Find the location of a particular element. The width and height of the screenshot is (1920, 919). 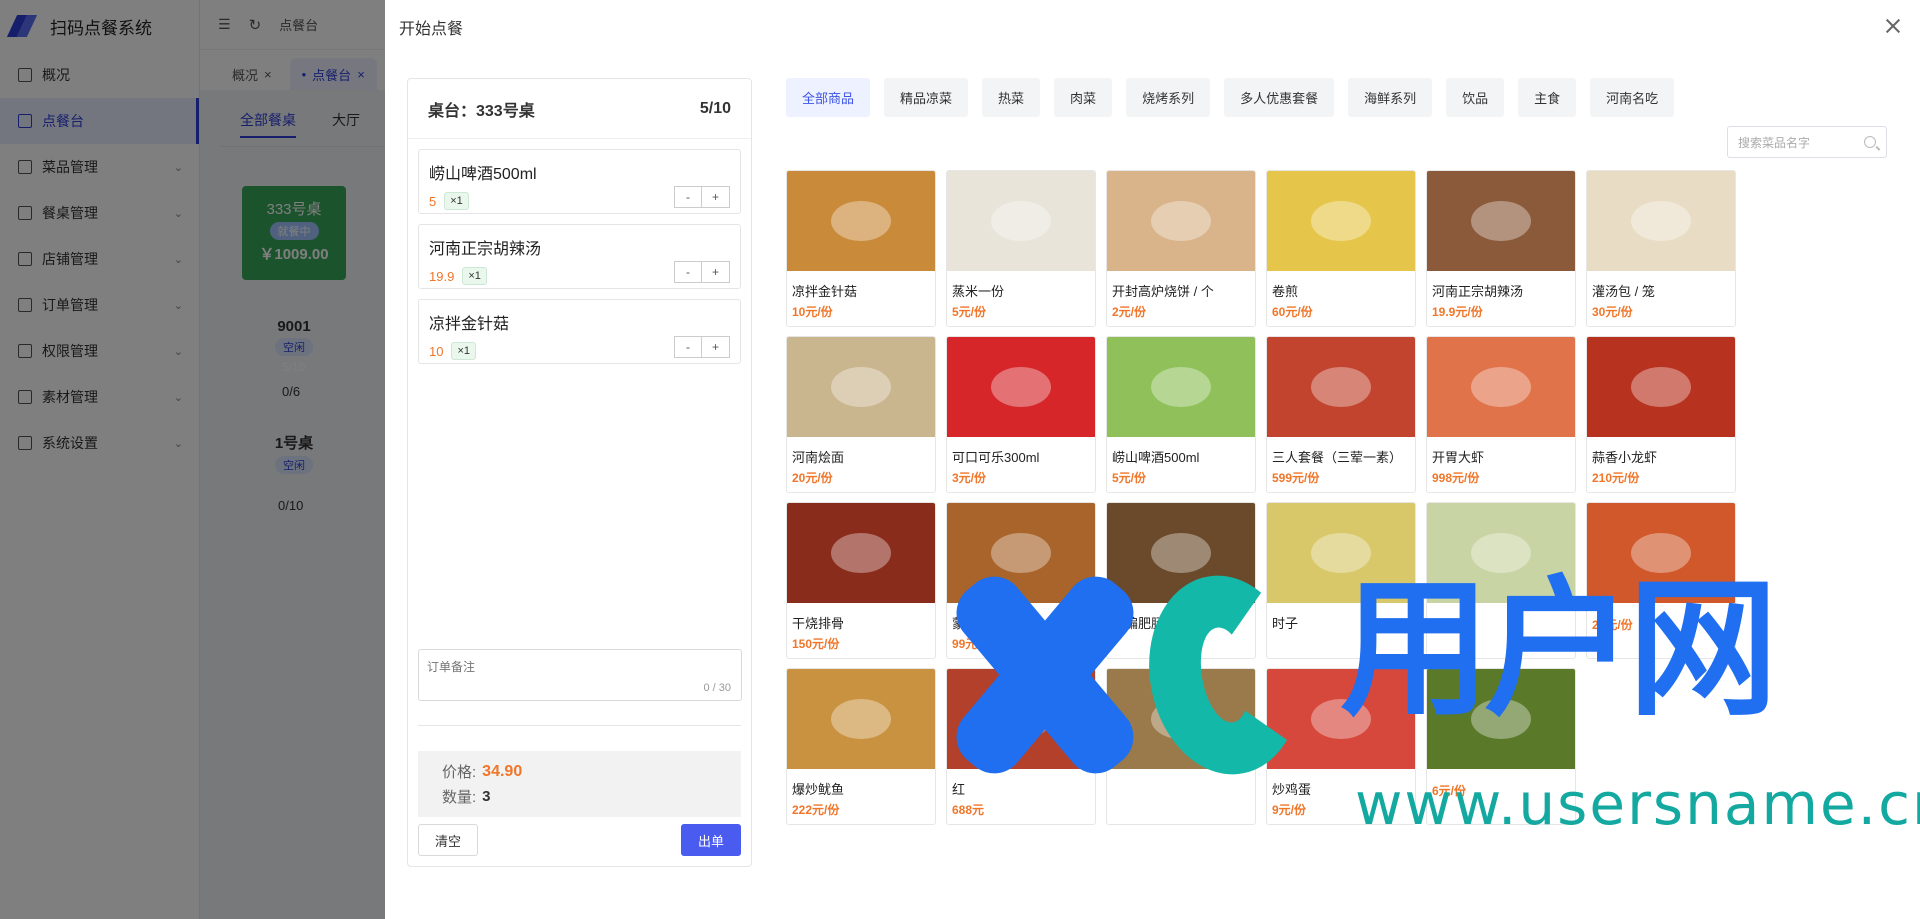

order-item: 凉拌金针菇 10 ×1 - + is located at coordinates (579, 331).